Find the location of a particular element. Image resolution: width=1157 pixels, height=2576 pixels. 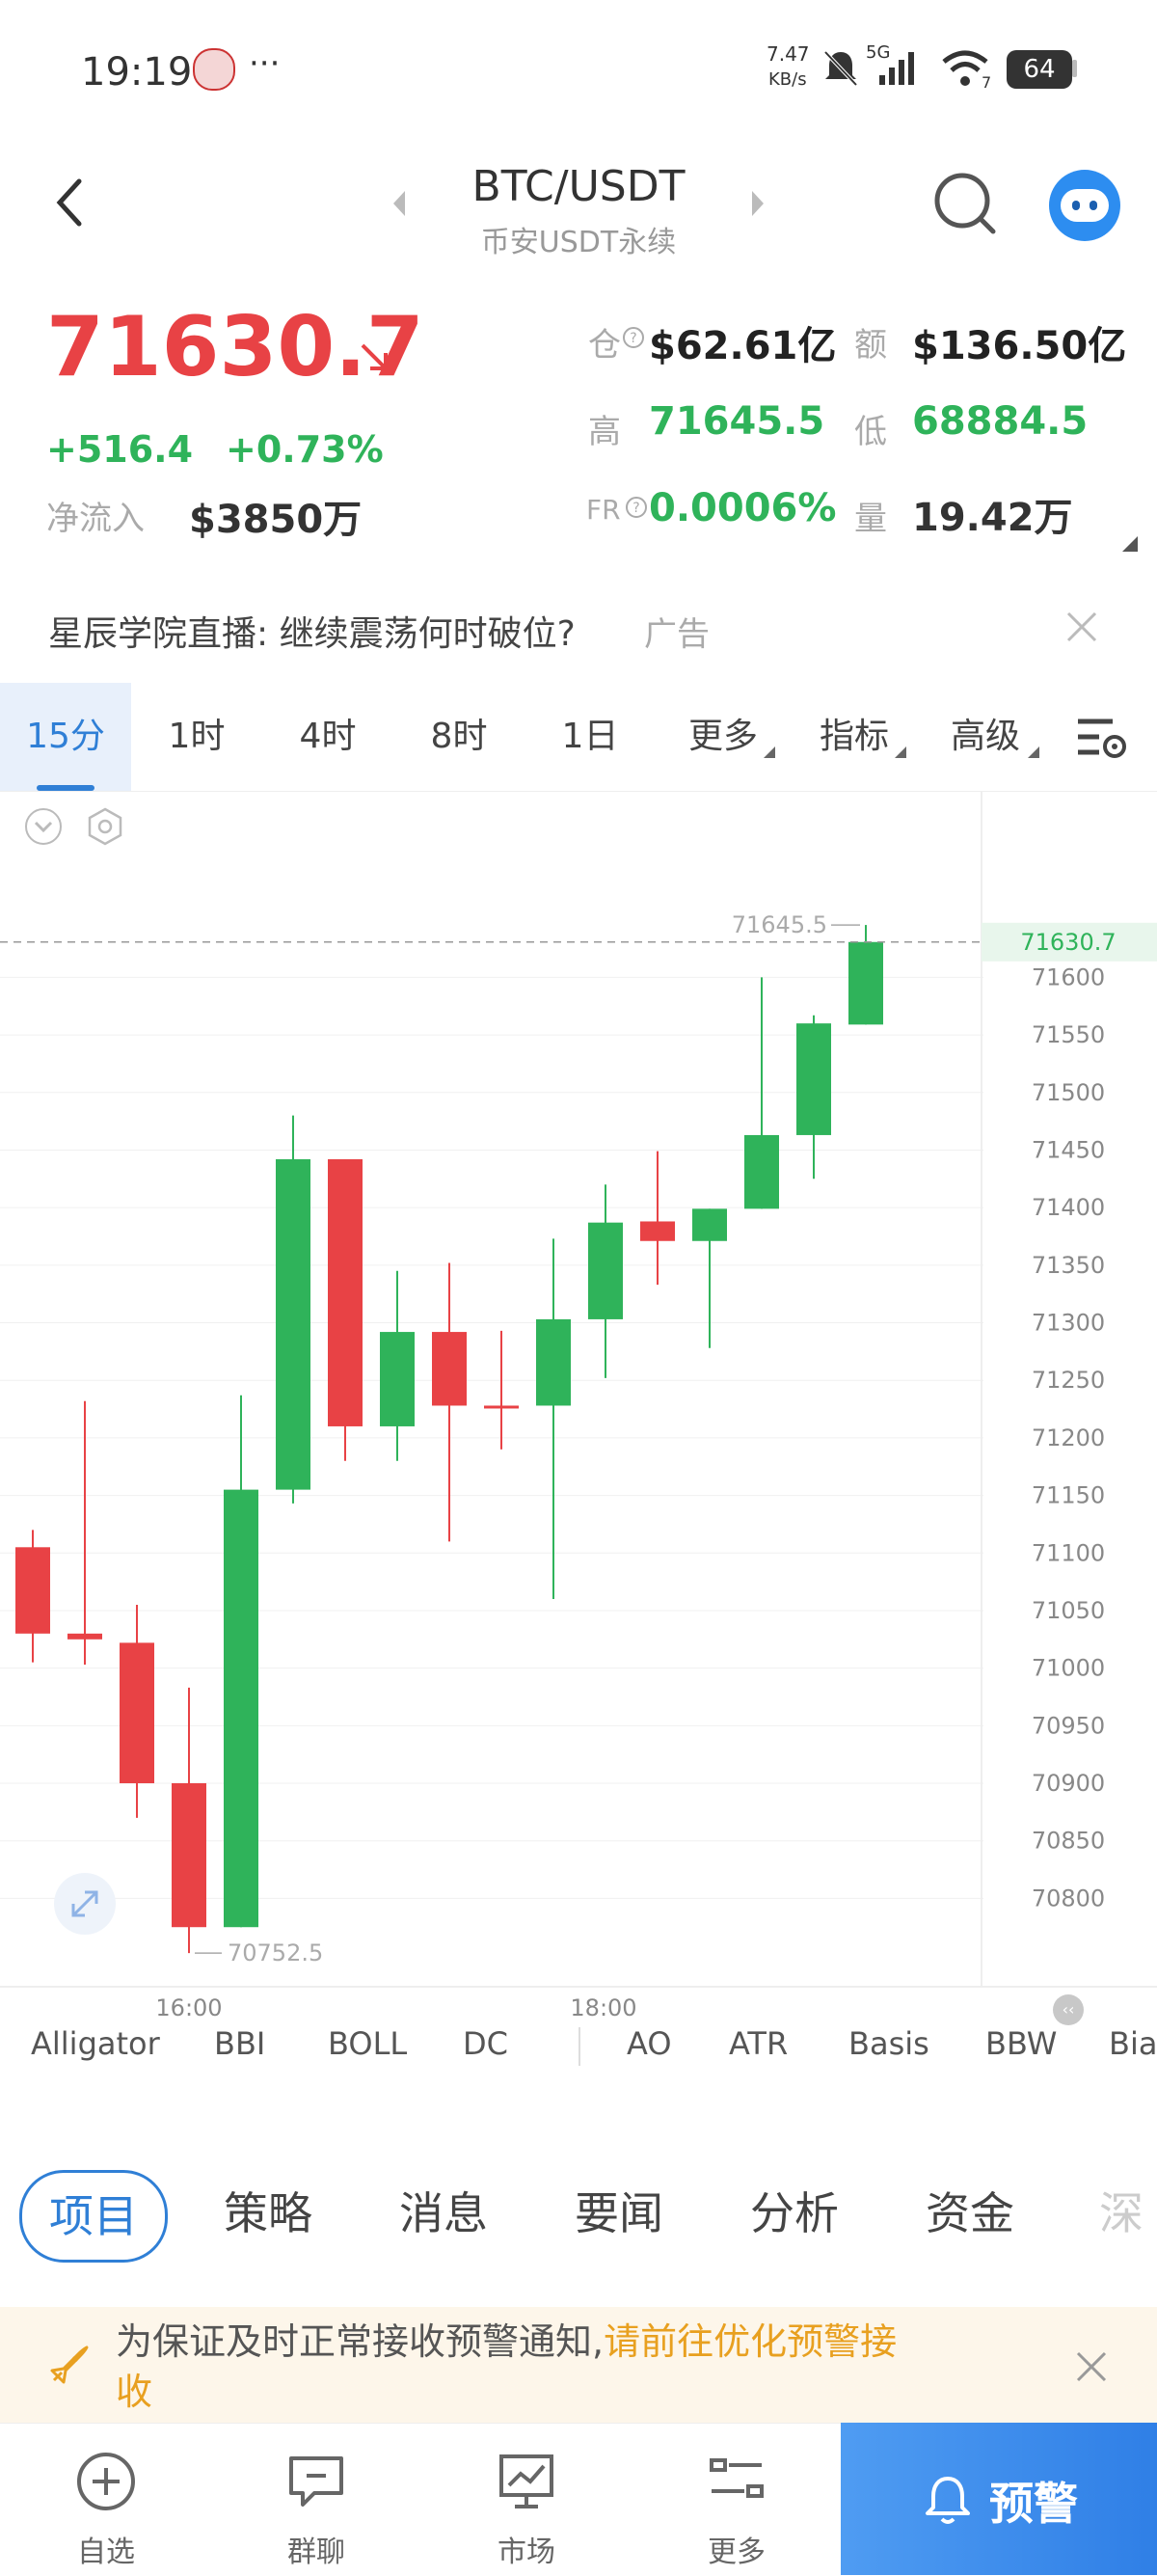

back-icon is located at coordinates (69, 202).